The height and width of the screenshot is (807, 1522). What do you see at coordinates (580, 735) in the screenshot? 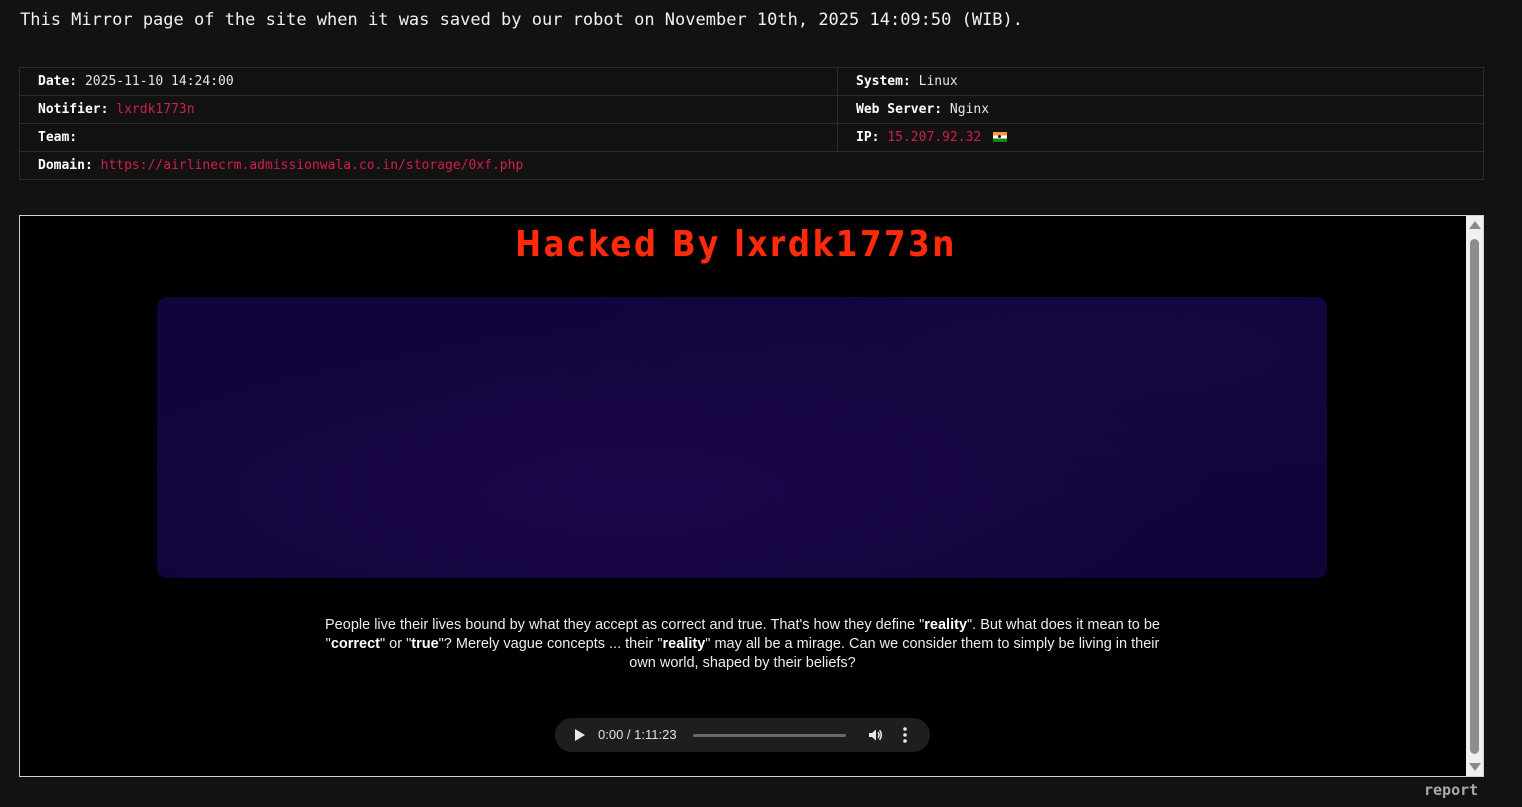
I see `play-icon` at bounding box center [580, 735].